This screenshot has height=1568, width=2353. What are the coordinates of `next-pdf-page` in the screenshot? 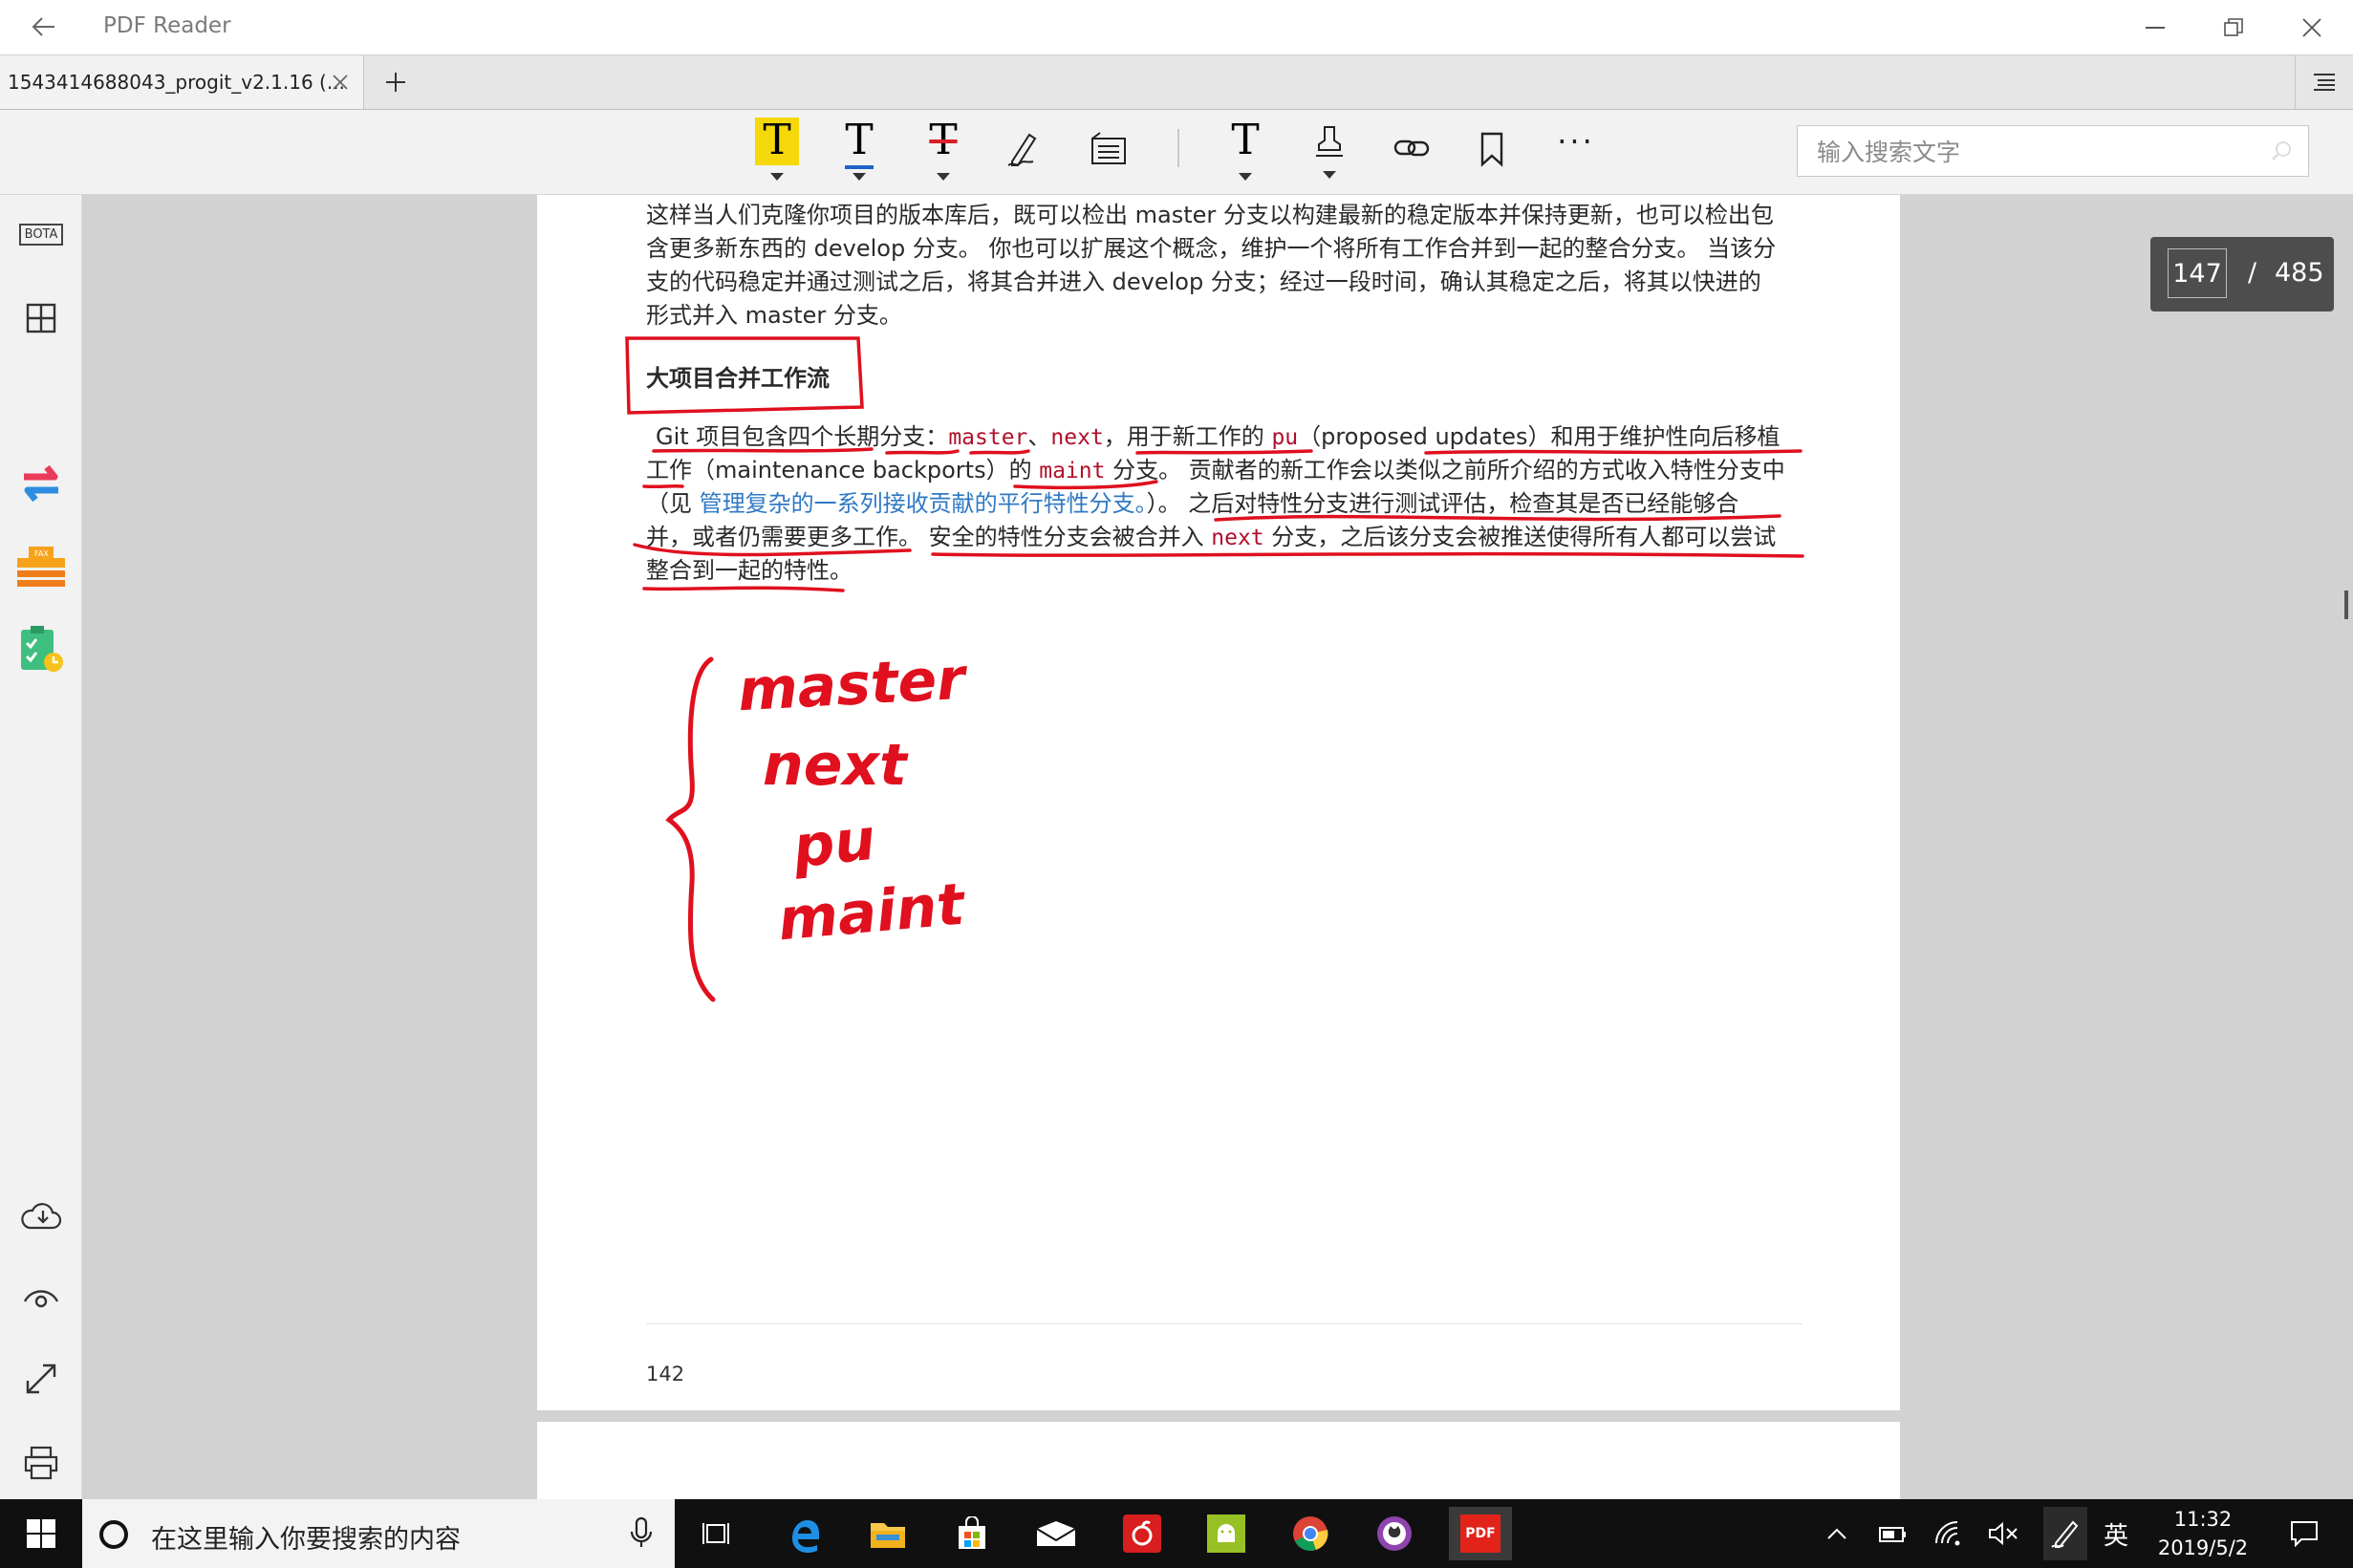 It's located at (1218, 1461).